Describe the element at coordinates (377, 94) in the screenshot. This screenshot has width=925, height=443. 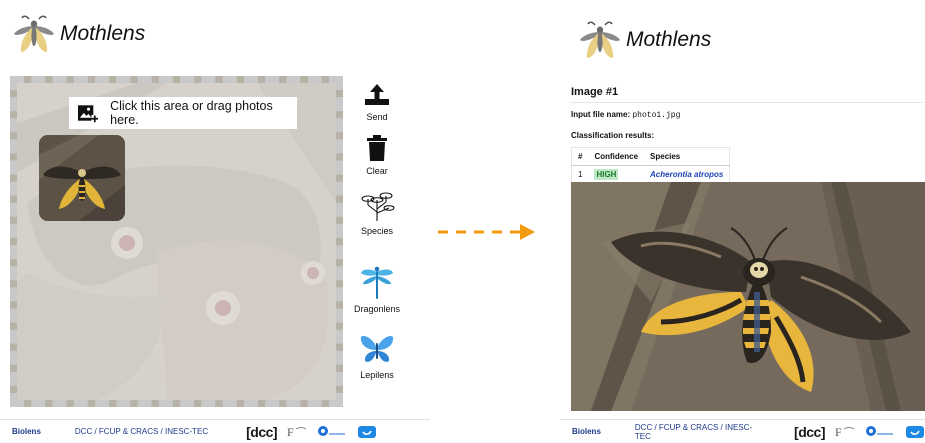
I see `upload-tray-icon` at that location.